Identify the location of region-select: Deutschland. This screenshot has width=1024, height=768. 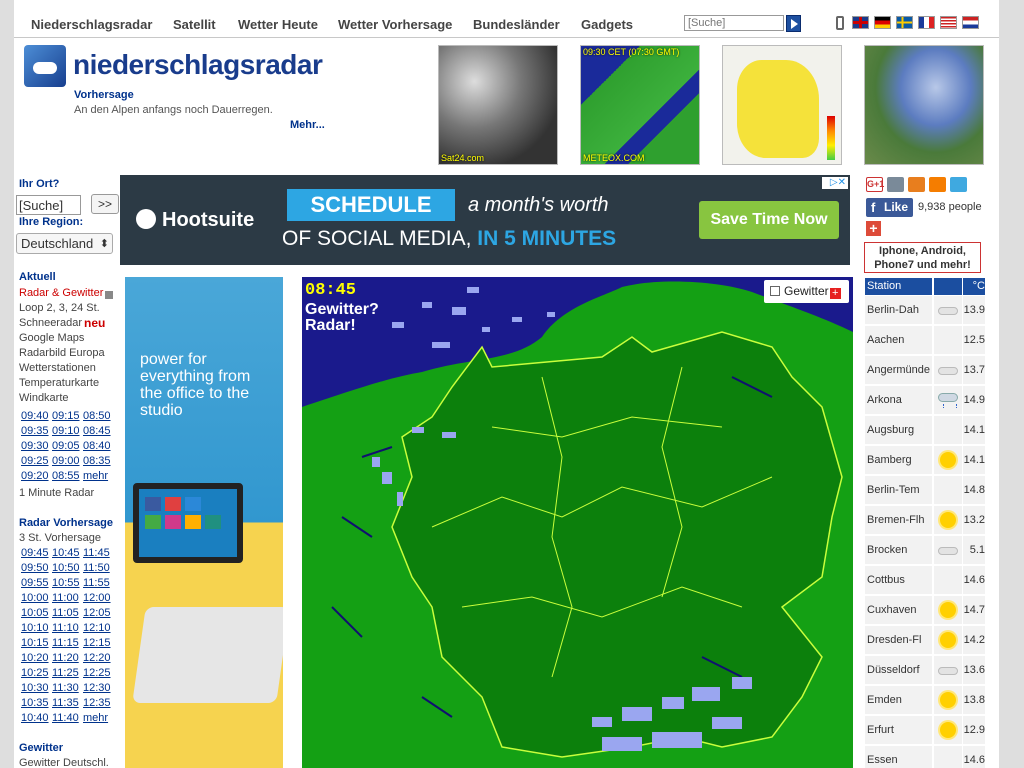
(64, 243).